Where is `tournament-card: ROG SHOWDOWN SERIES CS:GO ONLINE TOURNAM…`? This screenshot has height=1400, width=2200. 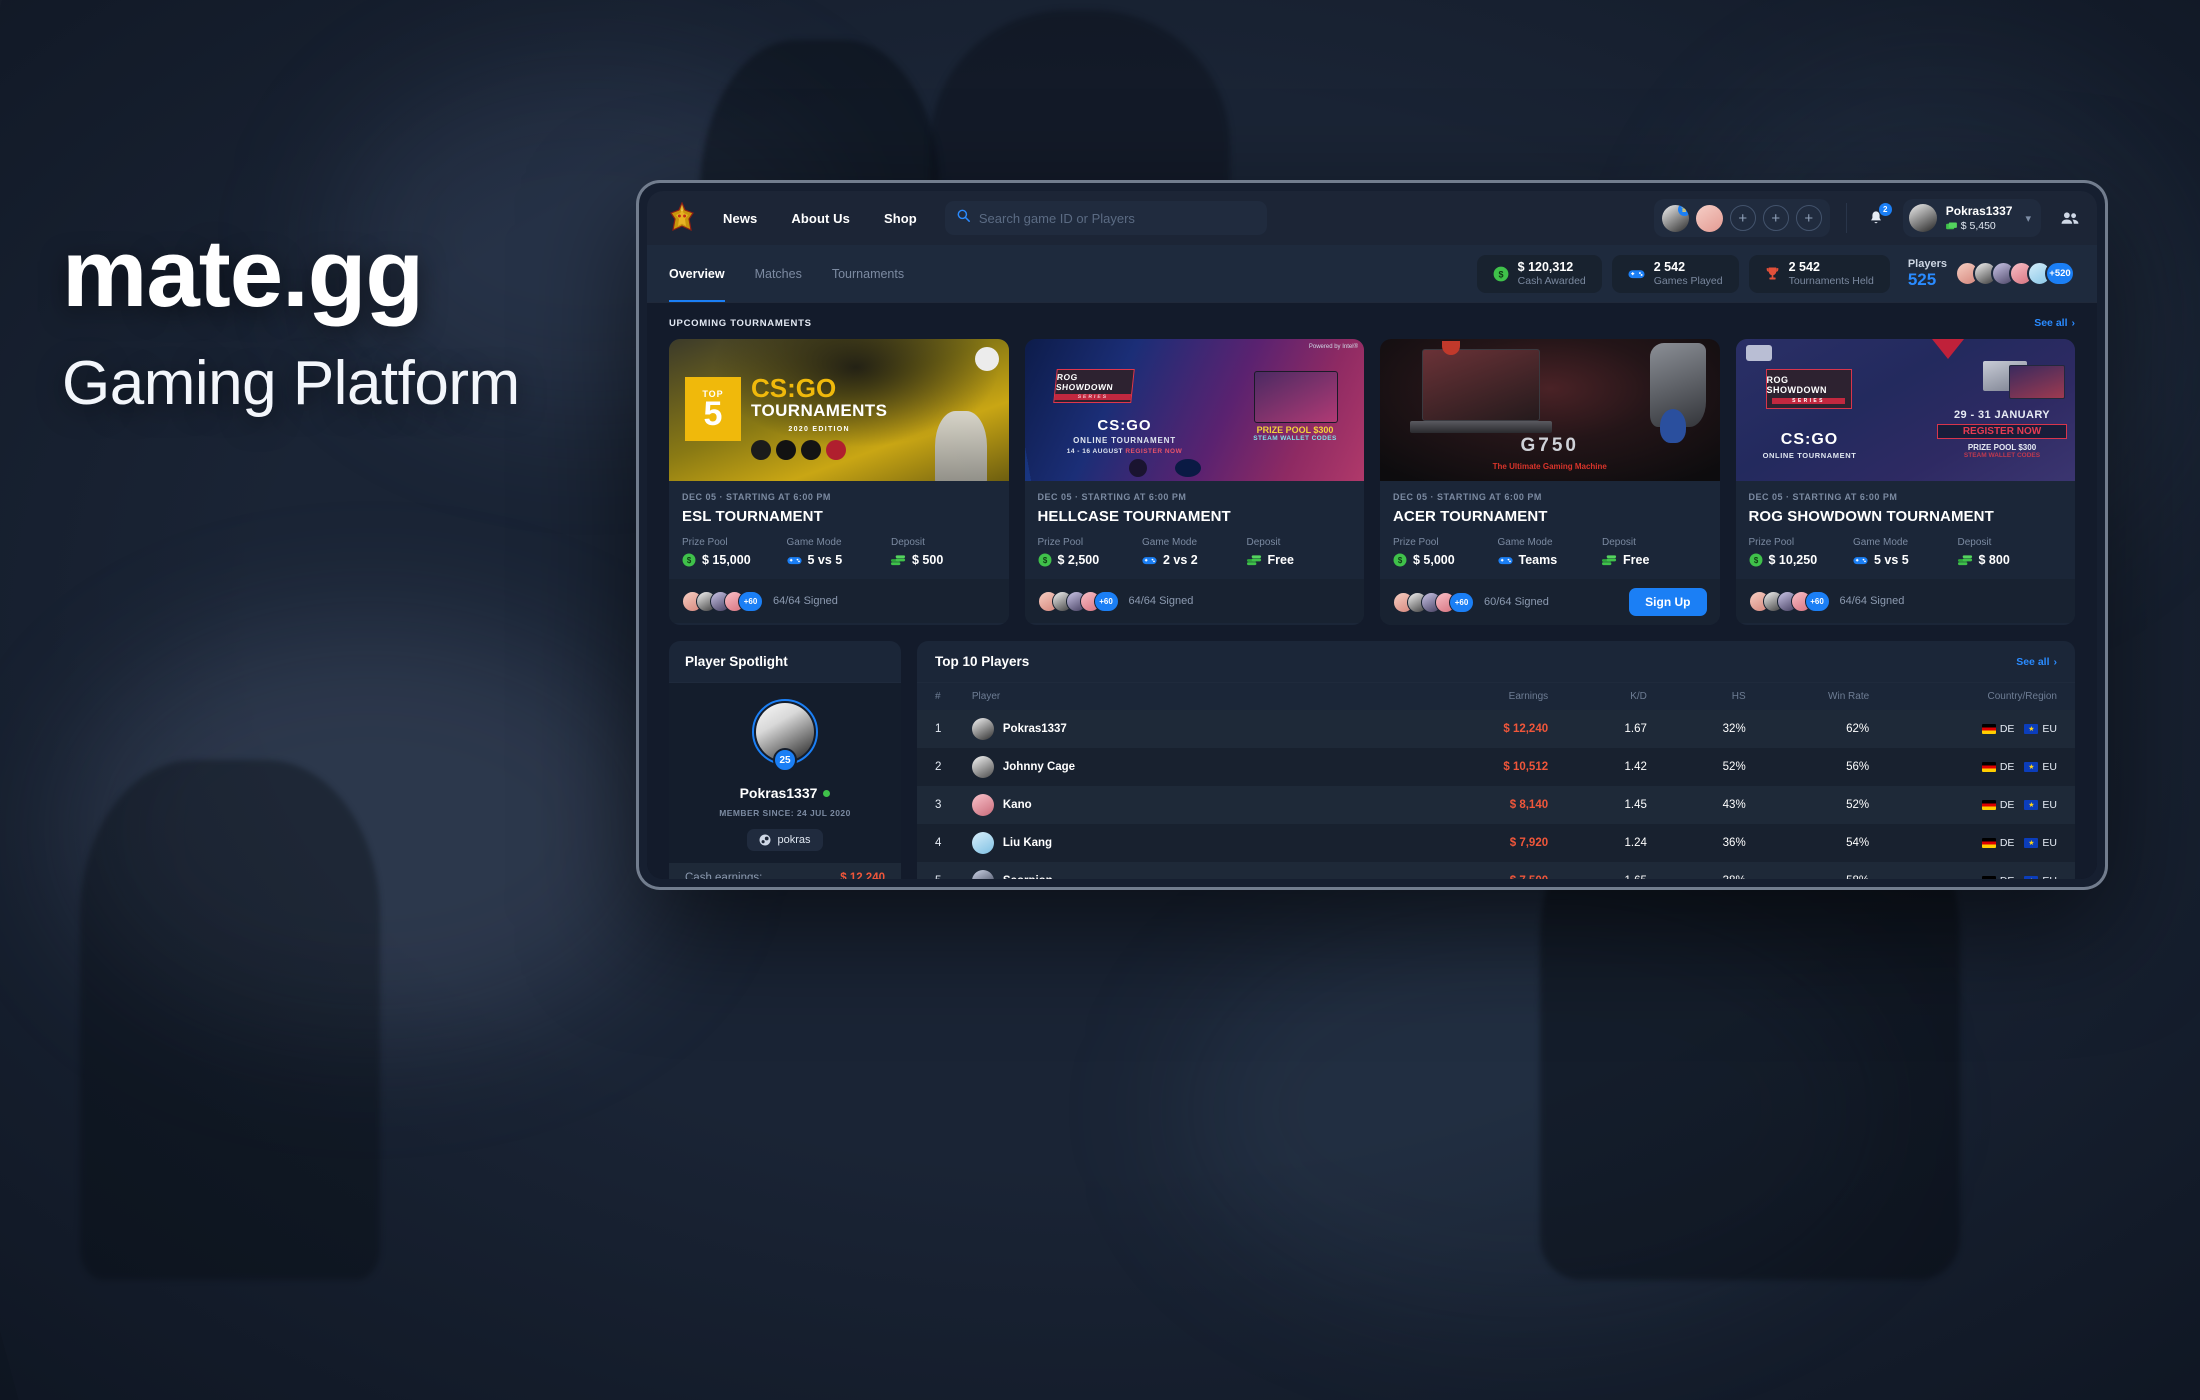
tournament-card: ROG SHOWDOWN SERIES CS:GO ONLINE TOURNAM… is located at coordinates (1905, 482).